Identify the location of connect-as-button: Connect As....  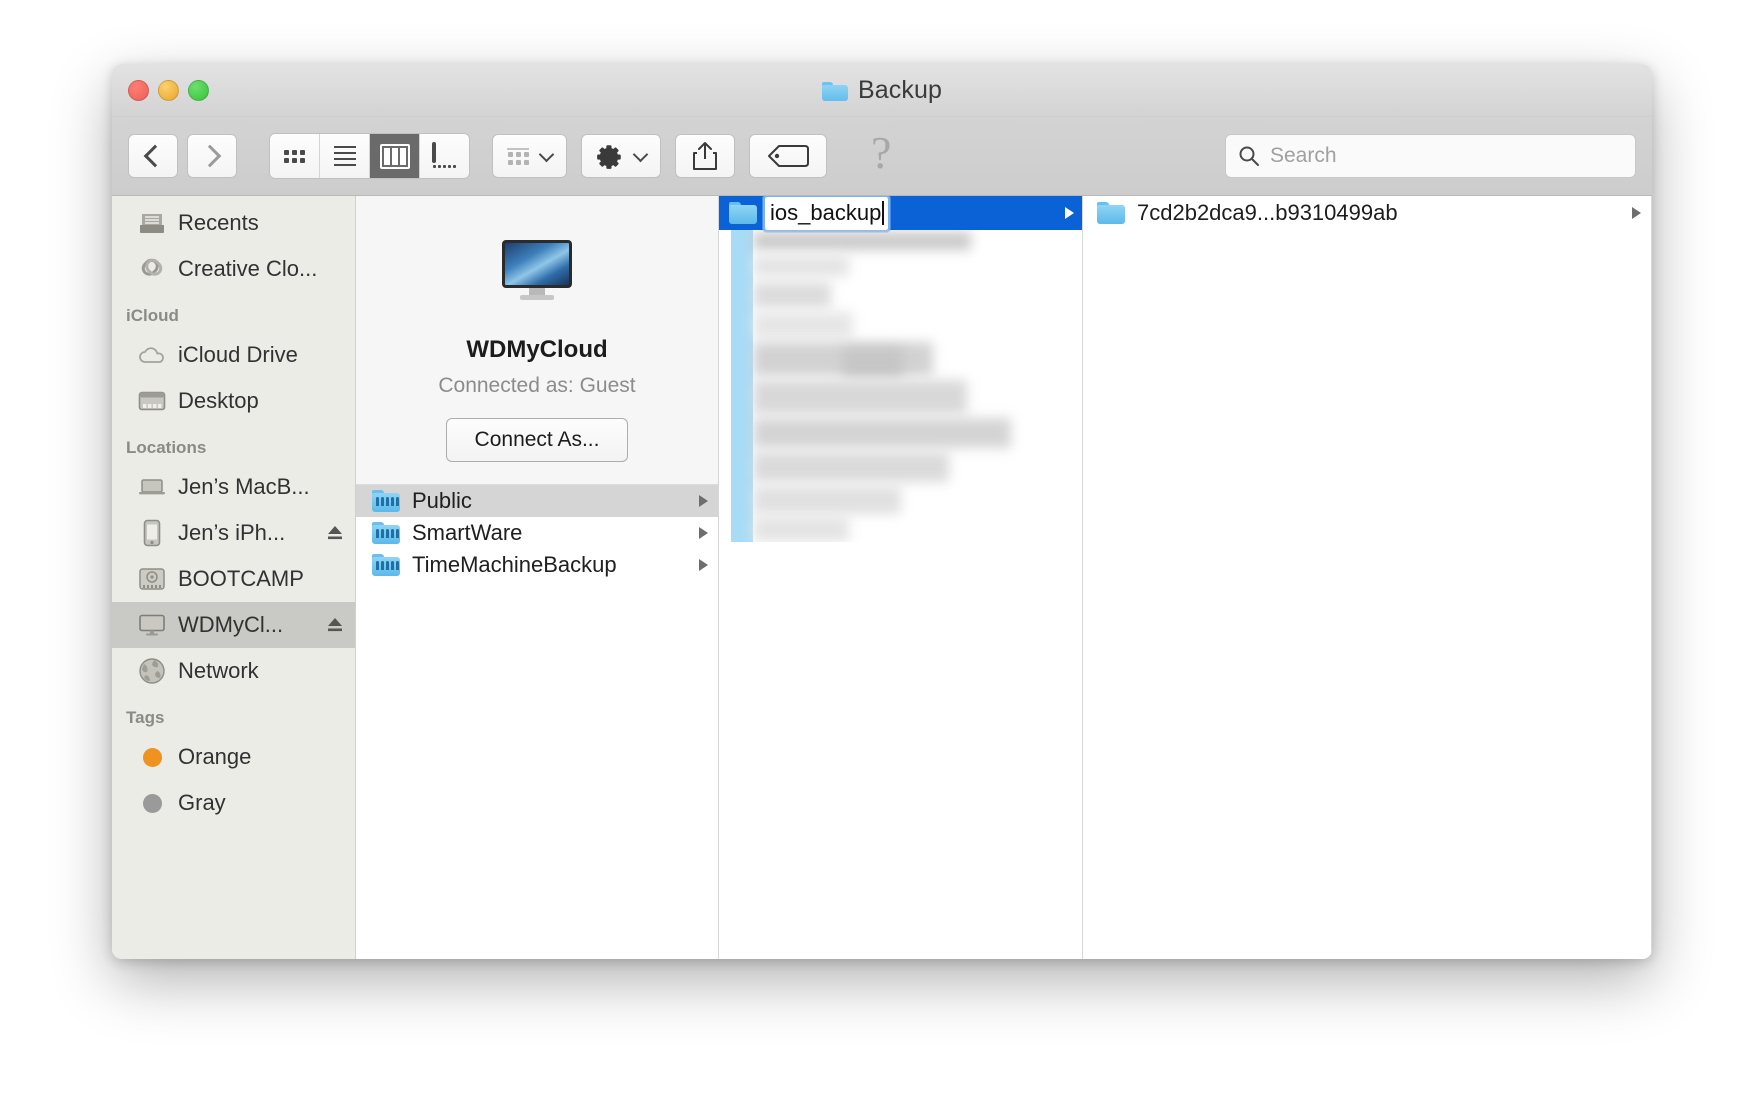
(537, 440).